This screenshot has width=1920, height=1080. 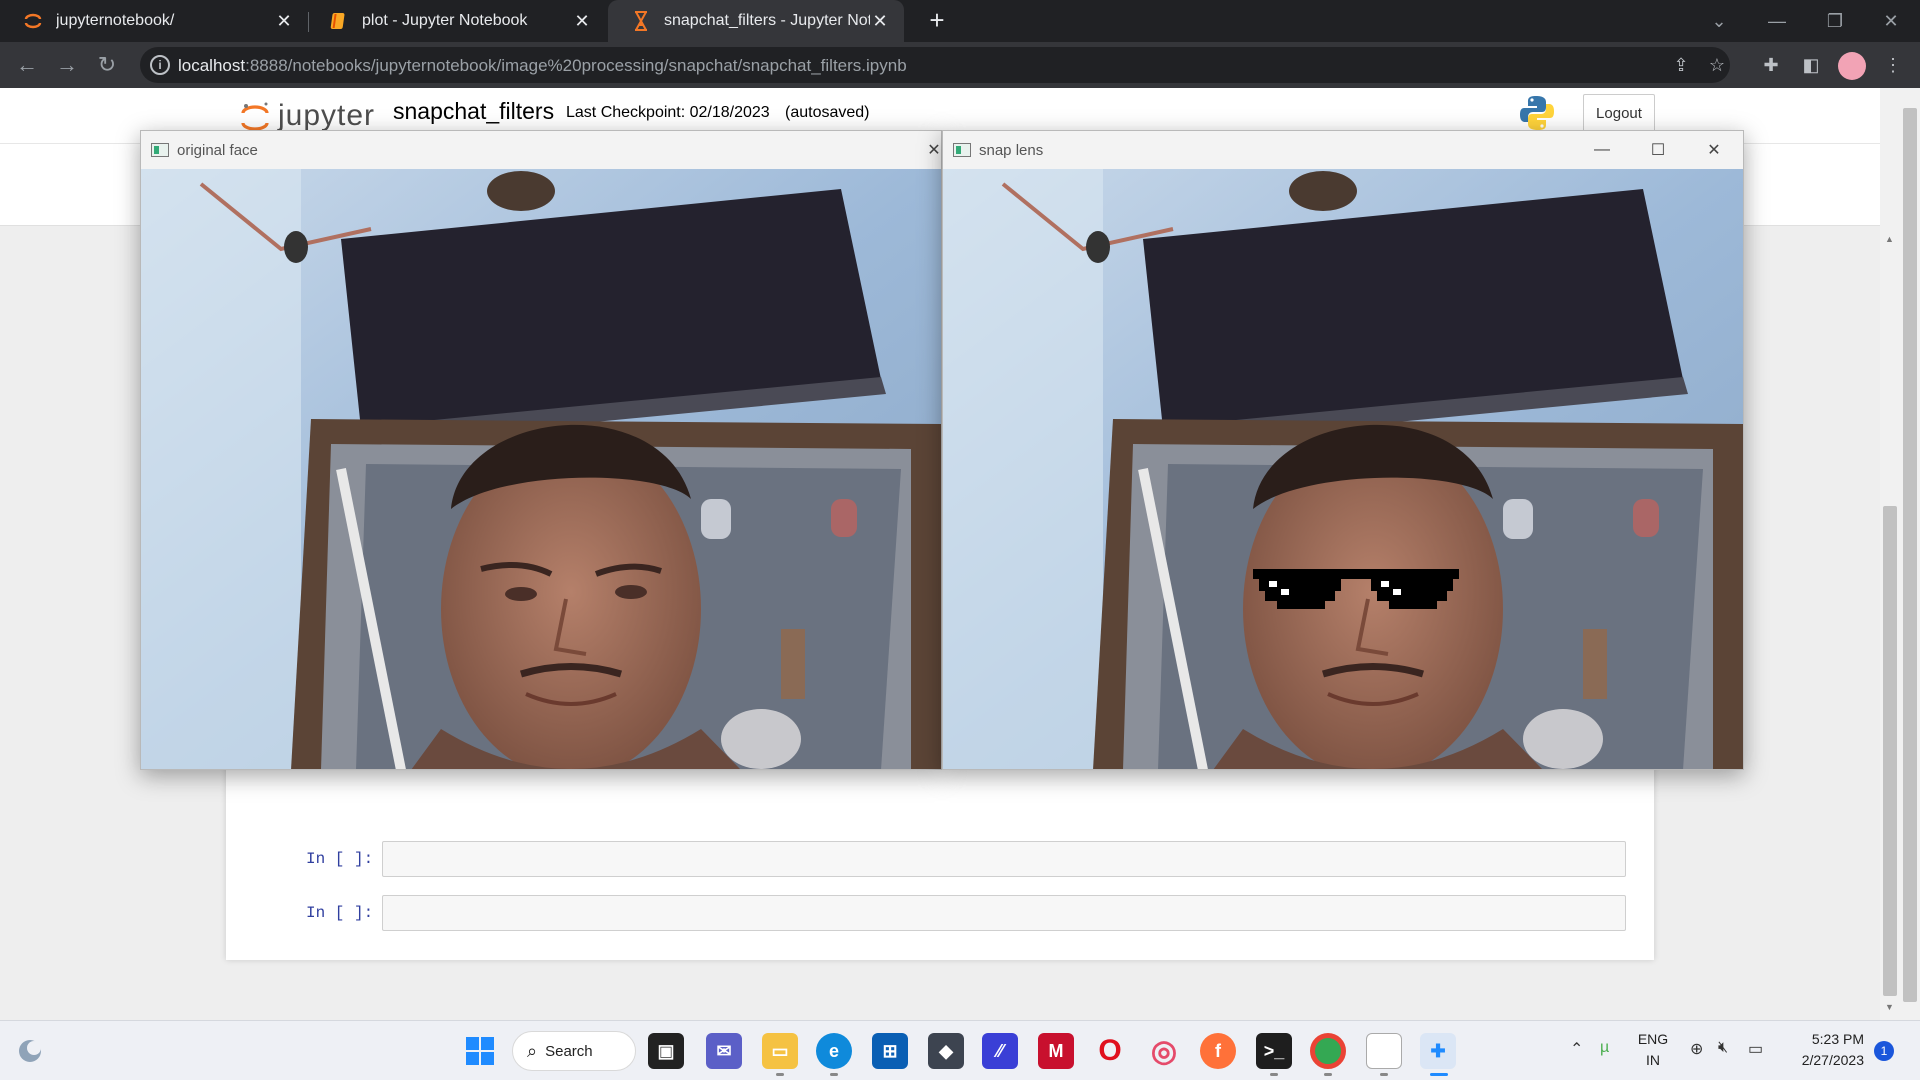 I want to click on mcafee-icon: M, so click(x=1056, y=1051).